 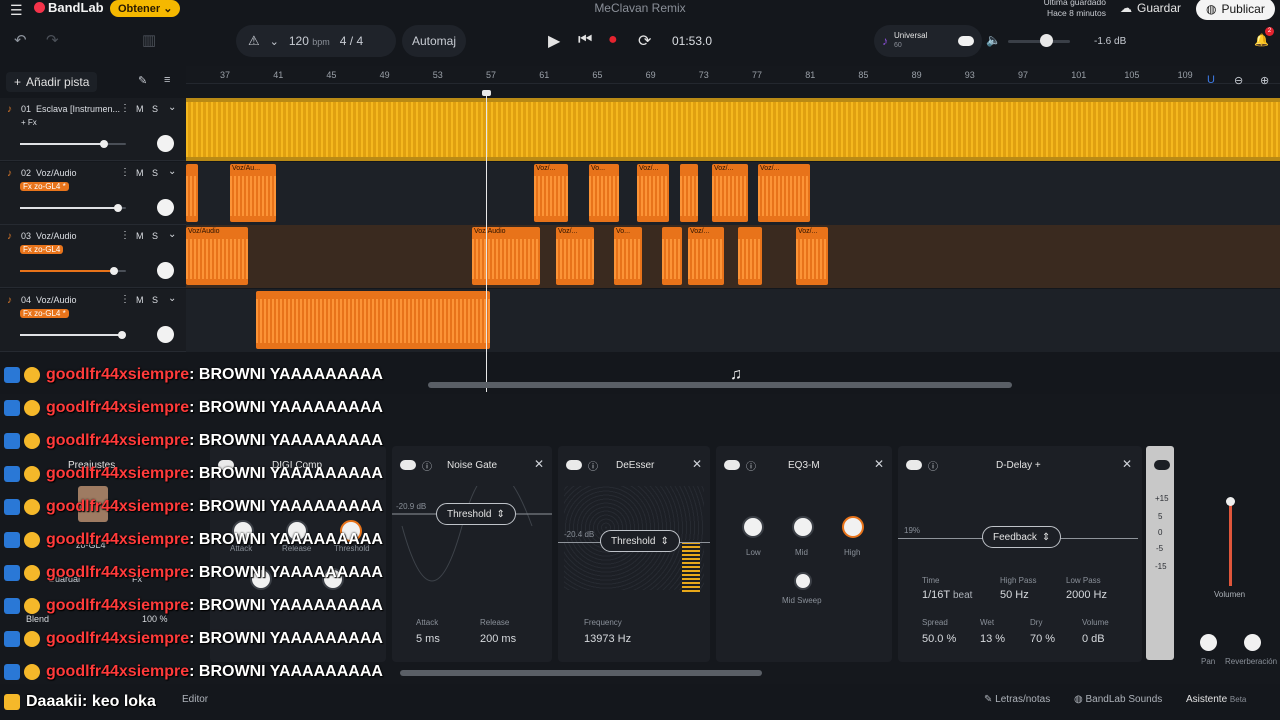 I want to click on low-knob, so click(x=753, y=527).